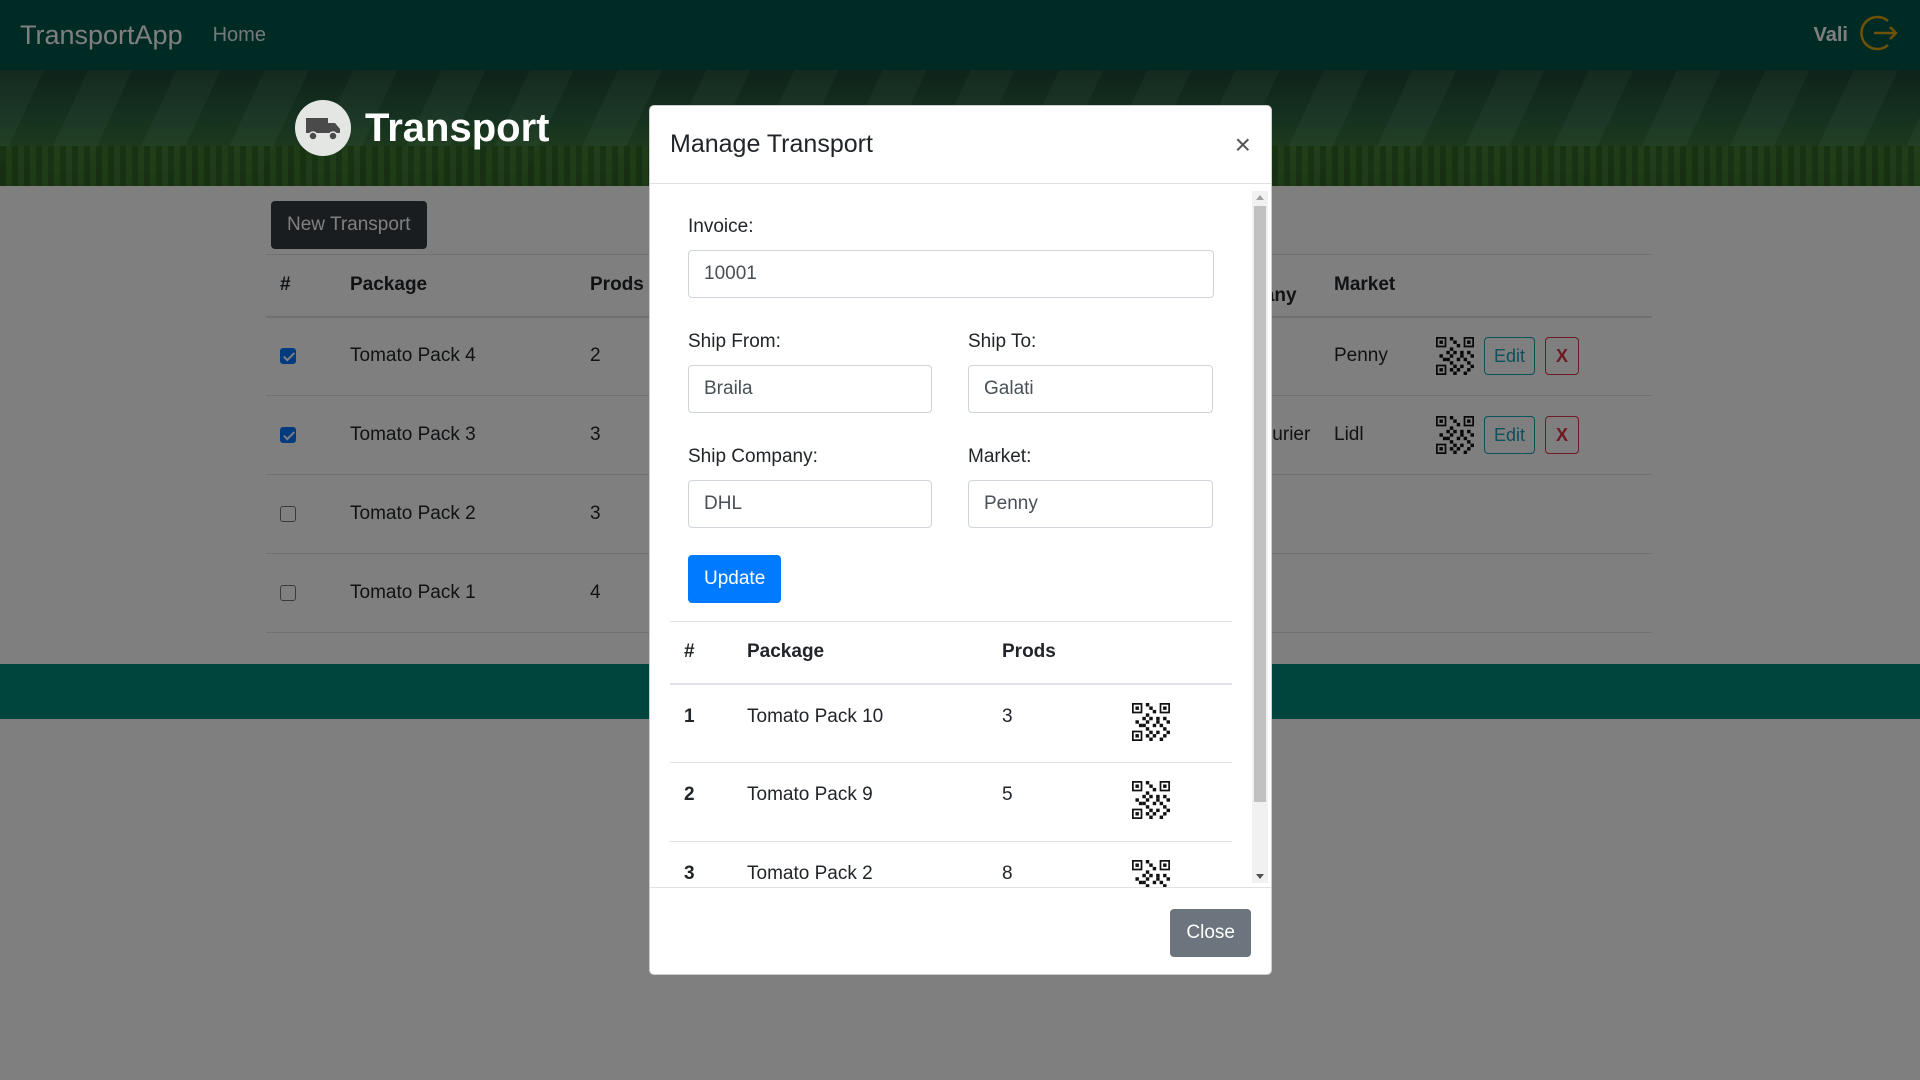 The image size is (1920, 1080). What do you see at coordinates (753, 456) in the screenshot?
I see `ship-company-label: Ship Company:` at bounding box center [753, 456].